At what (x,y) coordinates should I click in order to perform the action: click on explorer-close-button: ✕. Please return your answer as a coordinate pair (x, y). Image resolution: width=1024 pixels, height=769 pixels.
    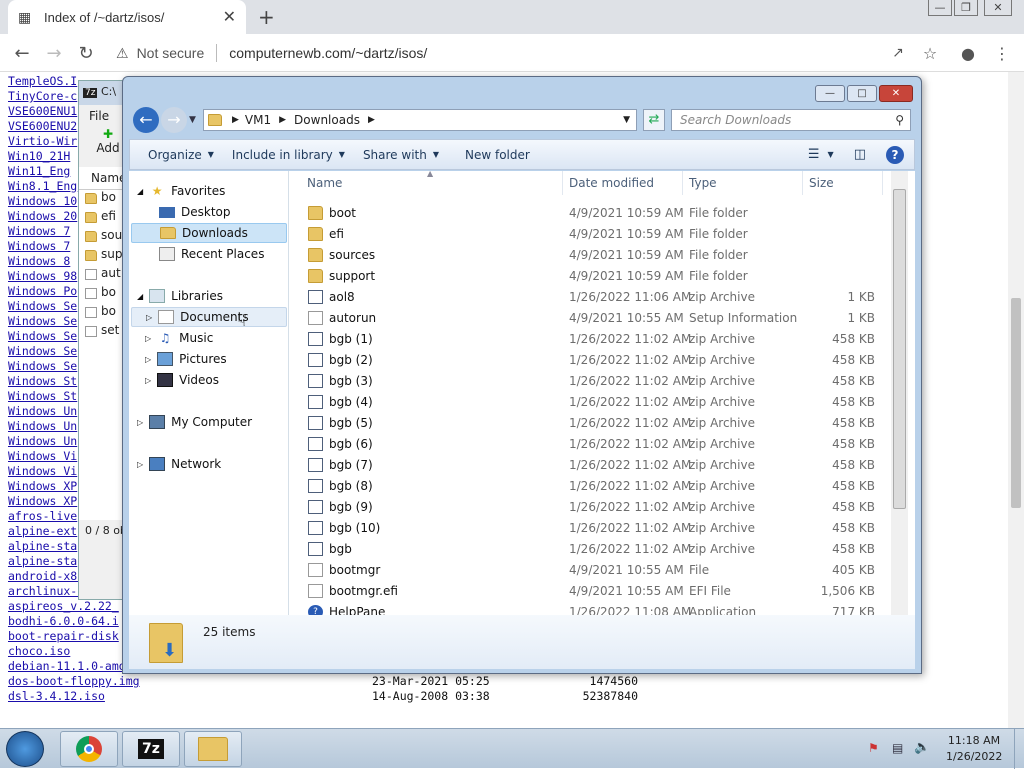
    Looking at the image, I should click on (896, 93).